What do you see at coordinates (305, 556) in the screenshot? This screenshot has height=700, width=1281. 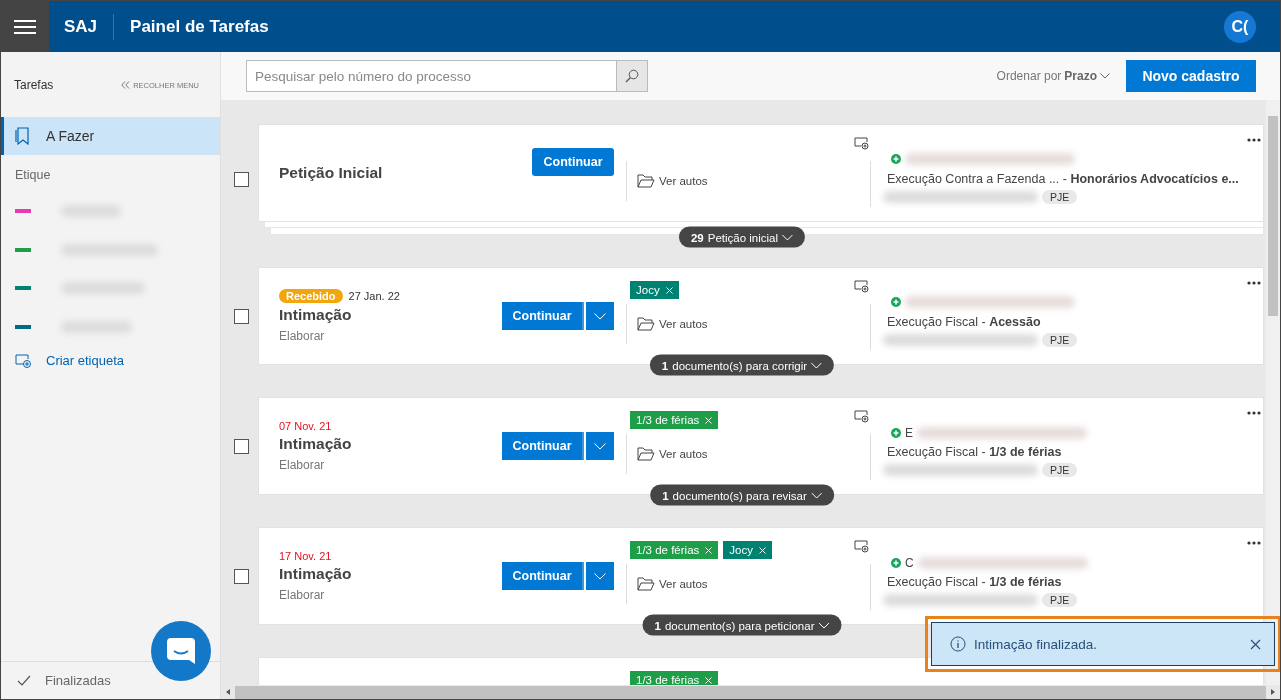 I see `due-date: 17 Nov. 21` at bounding box center [305, 556].